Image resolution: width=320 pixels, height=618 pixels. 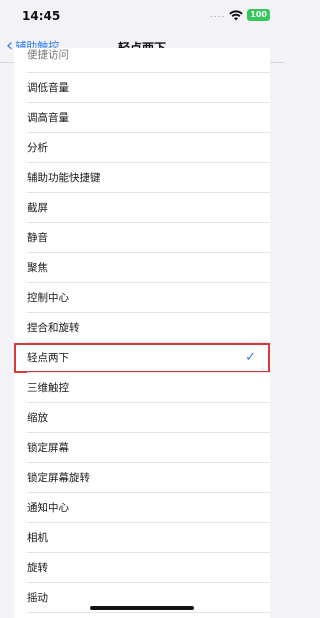 I want to click on list-item-label: 摇动, so click(x=37, y=598).